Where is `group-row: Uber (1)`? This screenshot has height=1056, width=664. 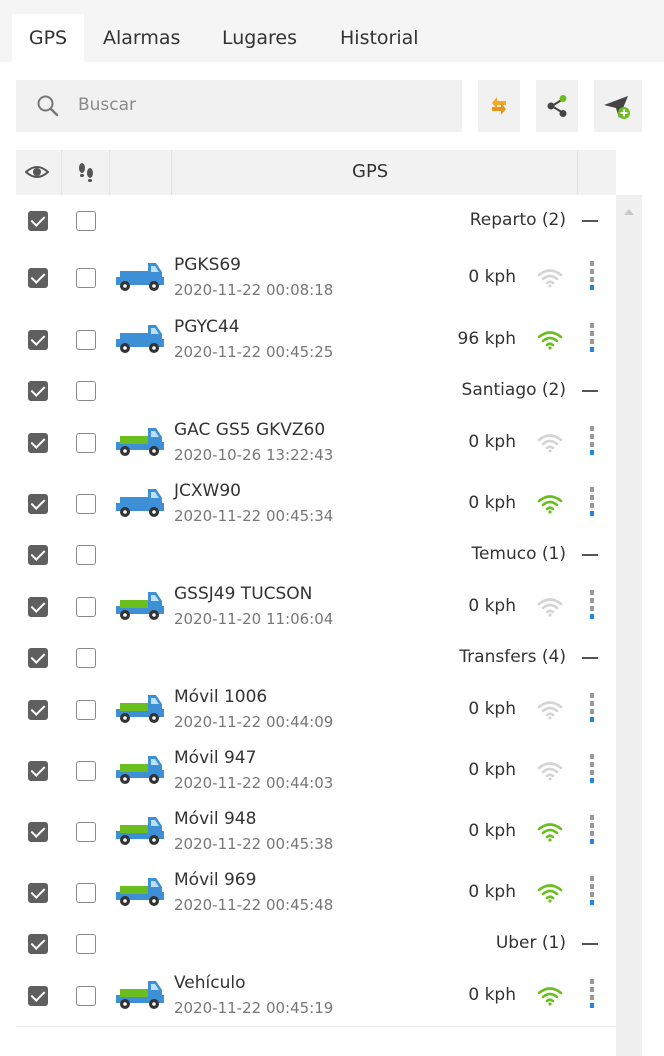
group-row: Uber (1) is located at coordinates (316, 944).